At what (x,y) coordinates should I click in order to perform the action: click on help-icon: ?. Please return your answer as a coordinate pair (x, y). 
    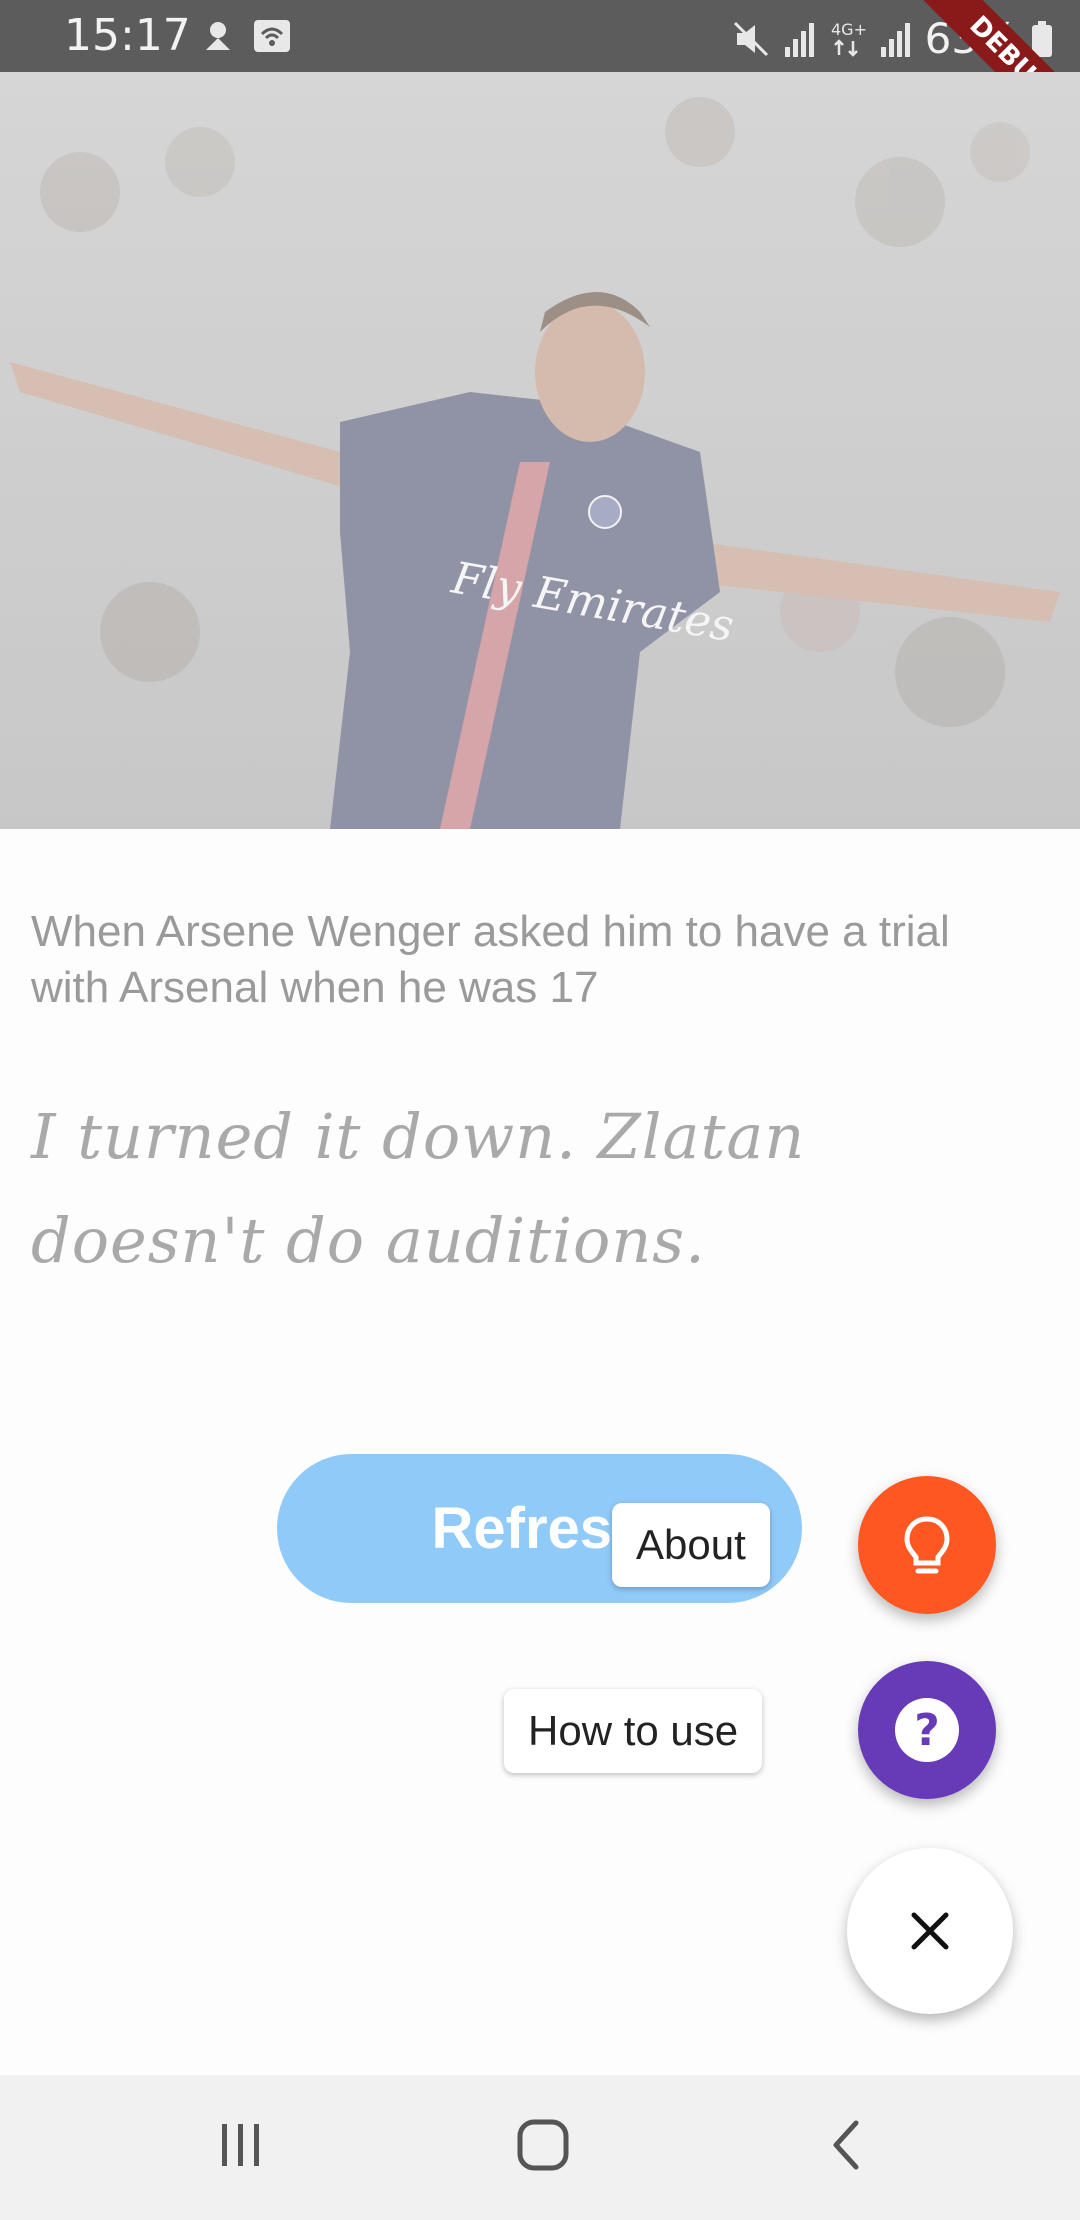
    Looking at the image, I should click on (927, 1730).